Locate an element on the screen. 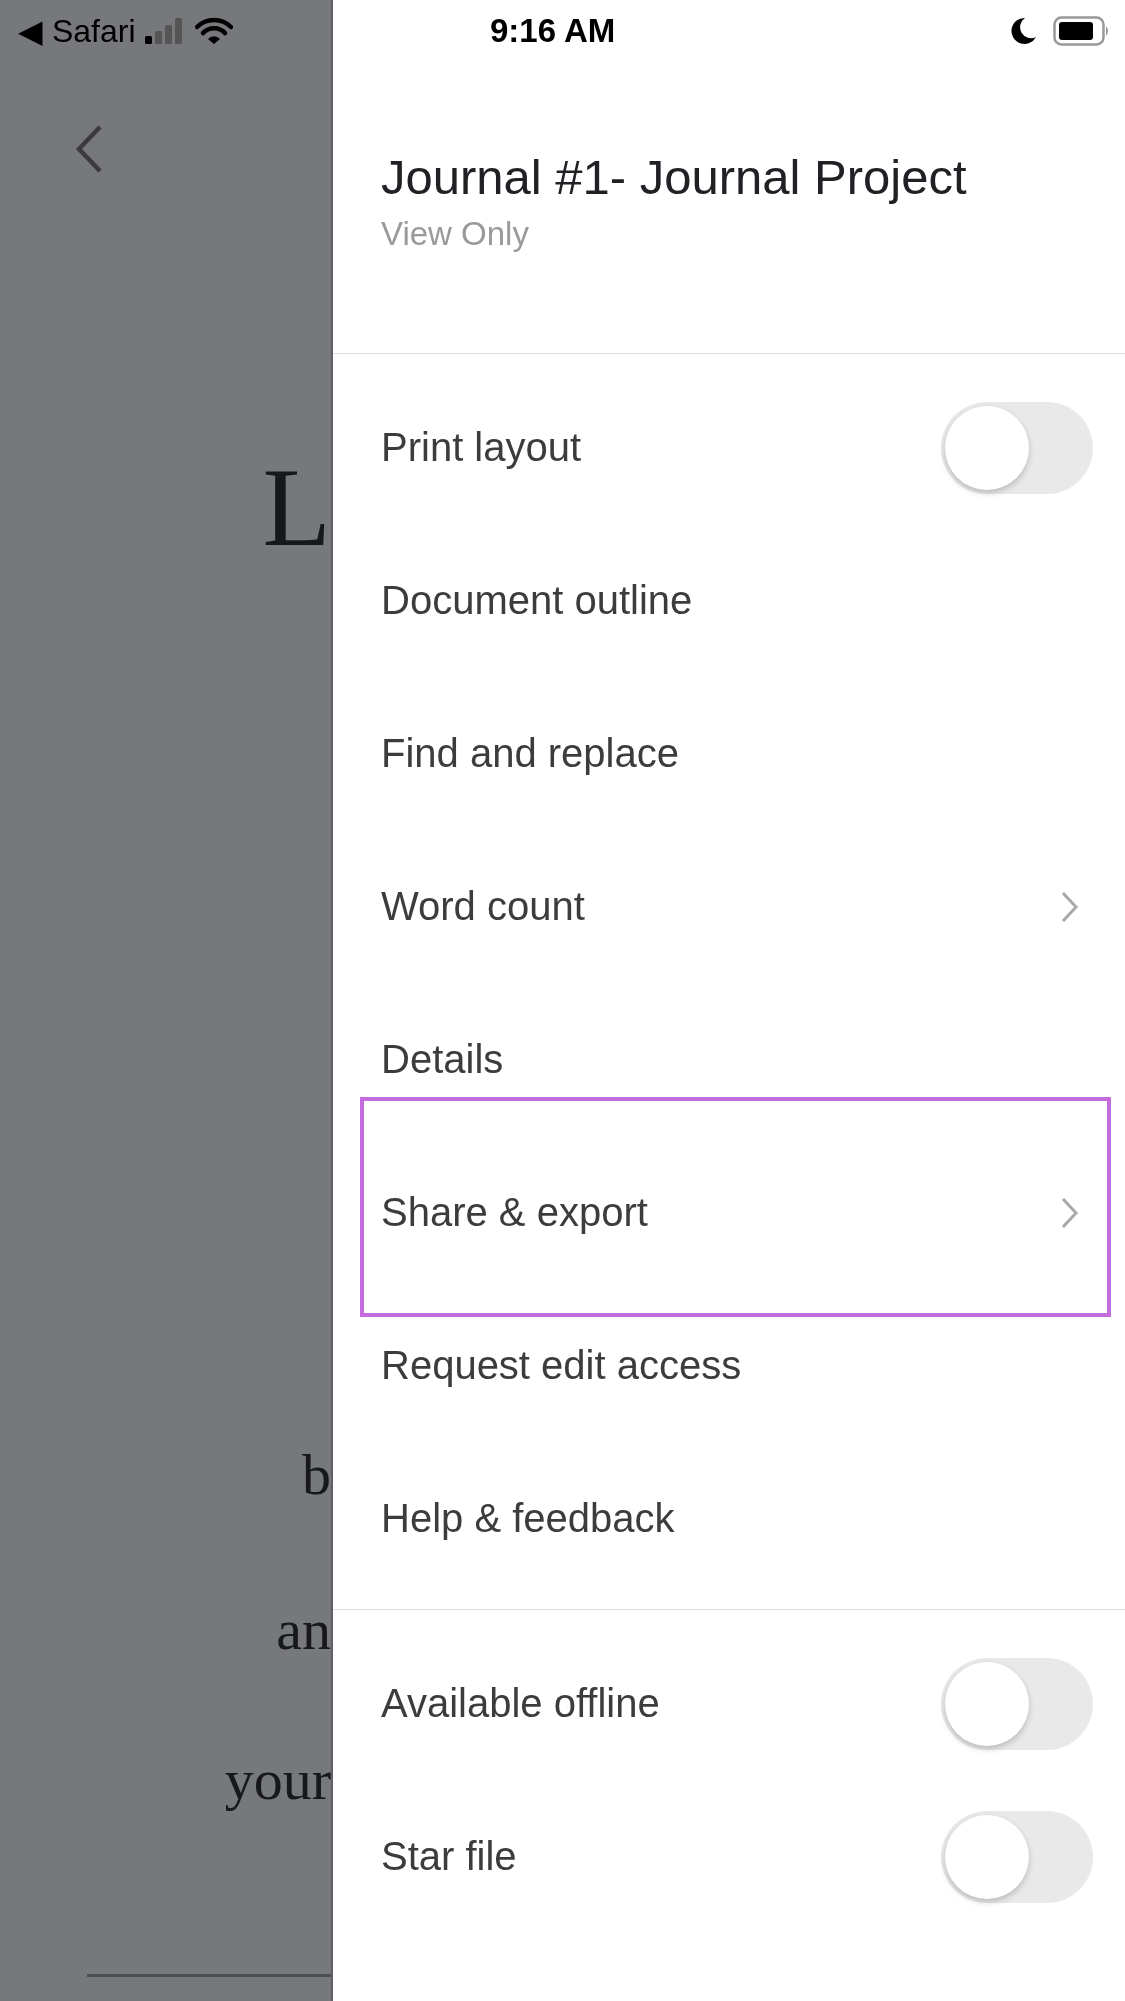 This screenshot has width=1125, height=2001. back-to-app-link: ◀ Safari is located at coordinates (77, 31).